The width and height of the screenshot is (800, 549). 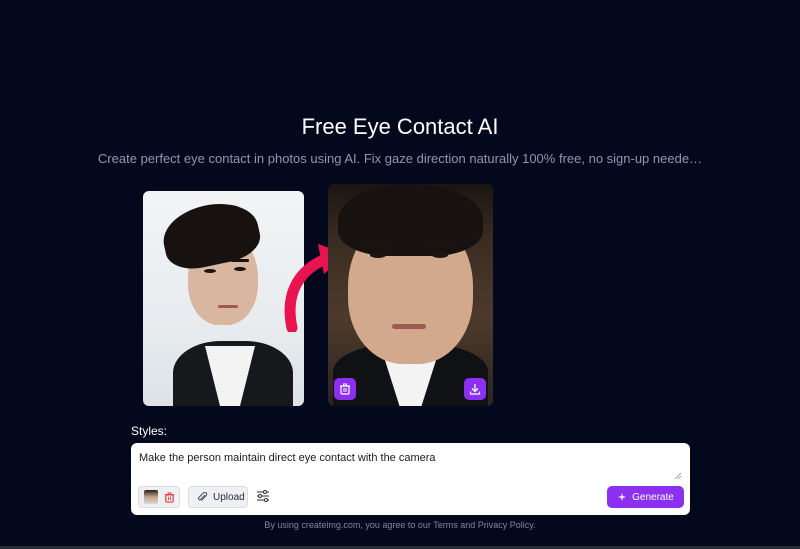 I want to click on original-photo, so click(x=223, y=298).